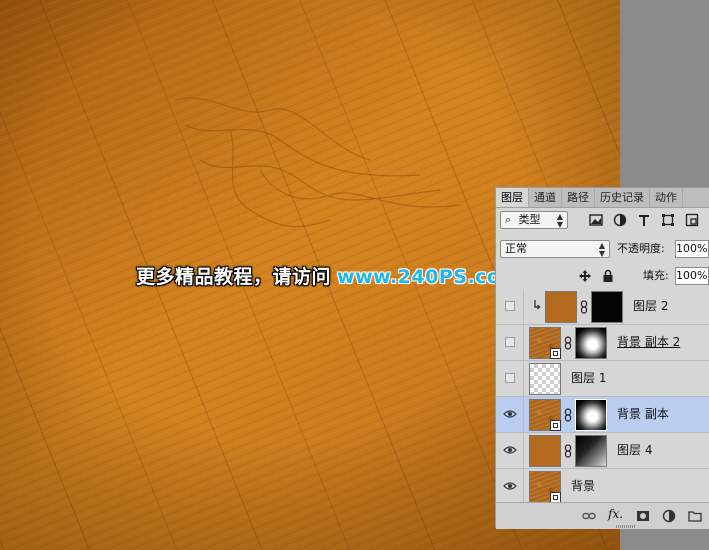 The image size is (709, 550). What do you see at coordinates (602, 487) in the screenshot?
I see `layer-row: 背景` at bounding box center [602, 487].